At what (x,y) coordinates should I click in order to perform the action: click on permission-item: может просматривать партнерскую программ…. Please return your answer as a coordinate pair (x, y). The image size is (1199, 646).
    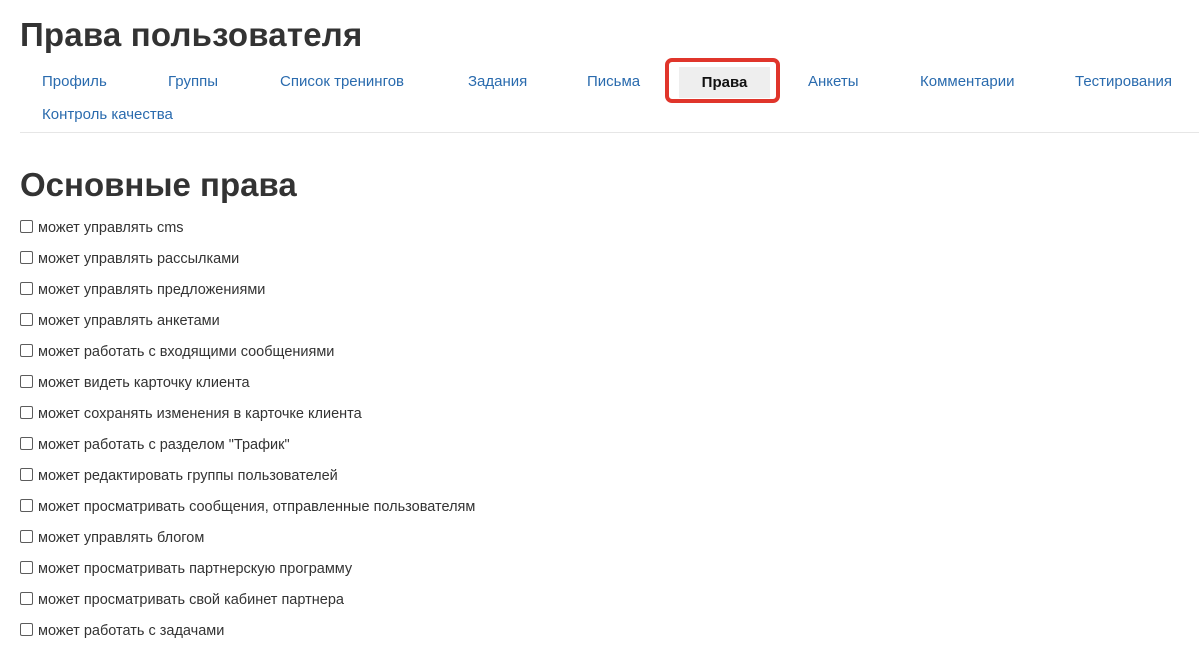
    Looking at the image, I should click on (247, 574).